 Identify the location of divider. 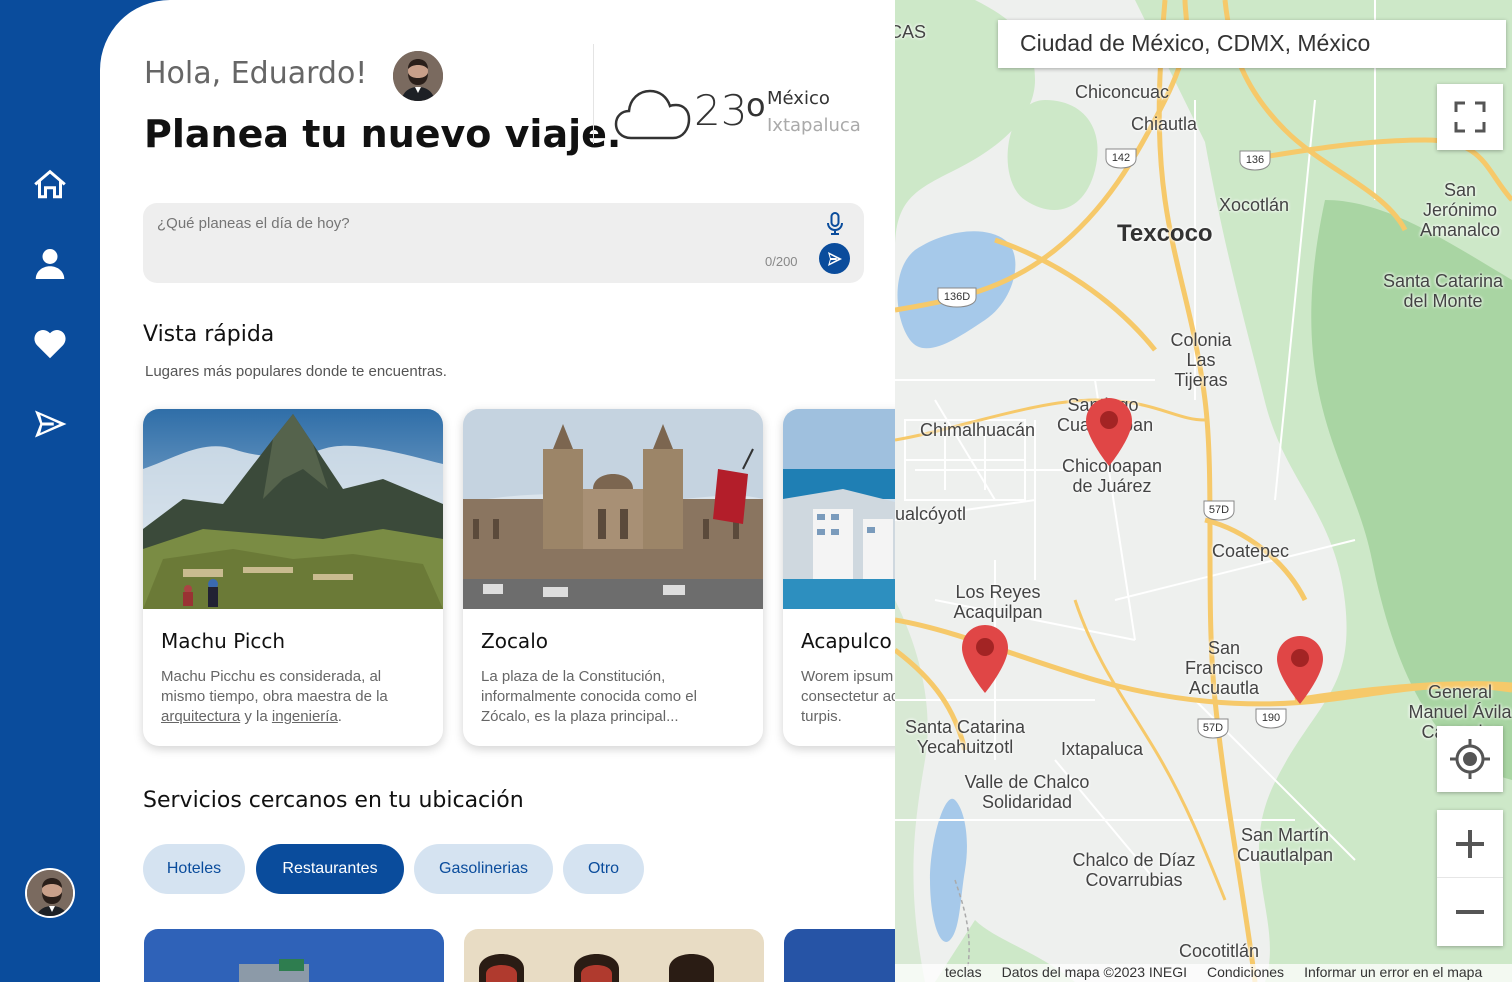
(593, 94).